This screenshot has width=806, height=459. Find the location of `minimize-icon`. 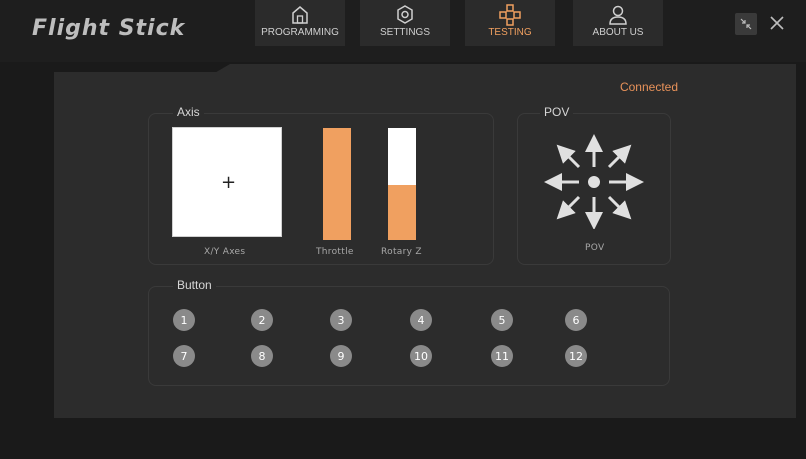

minimize-icon is located at coordinates (746, 24).